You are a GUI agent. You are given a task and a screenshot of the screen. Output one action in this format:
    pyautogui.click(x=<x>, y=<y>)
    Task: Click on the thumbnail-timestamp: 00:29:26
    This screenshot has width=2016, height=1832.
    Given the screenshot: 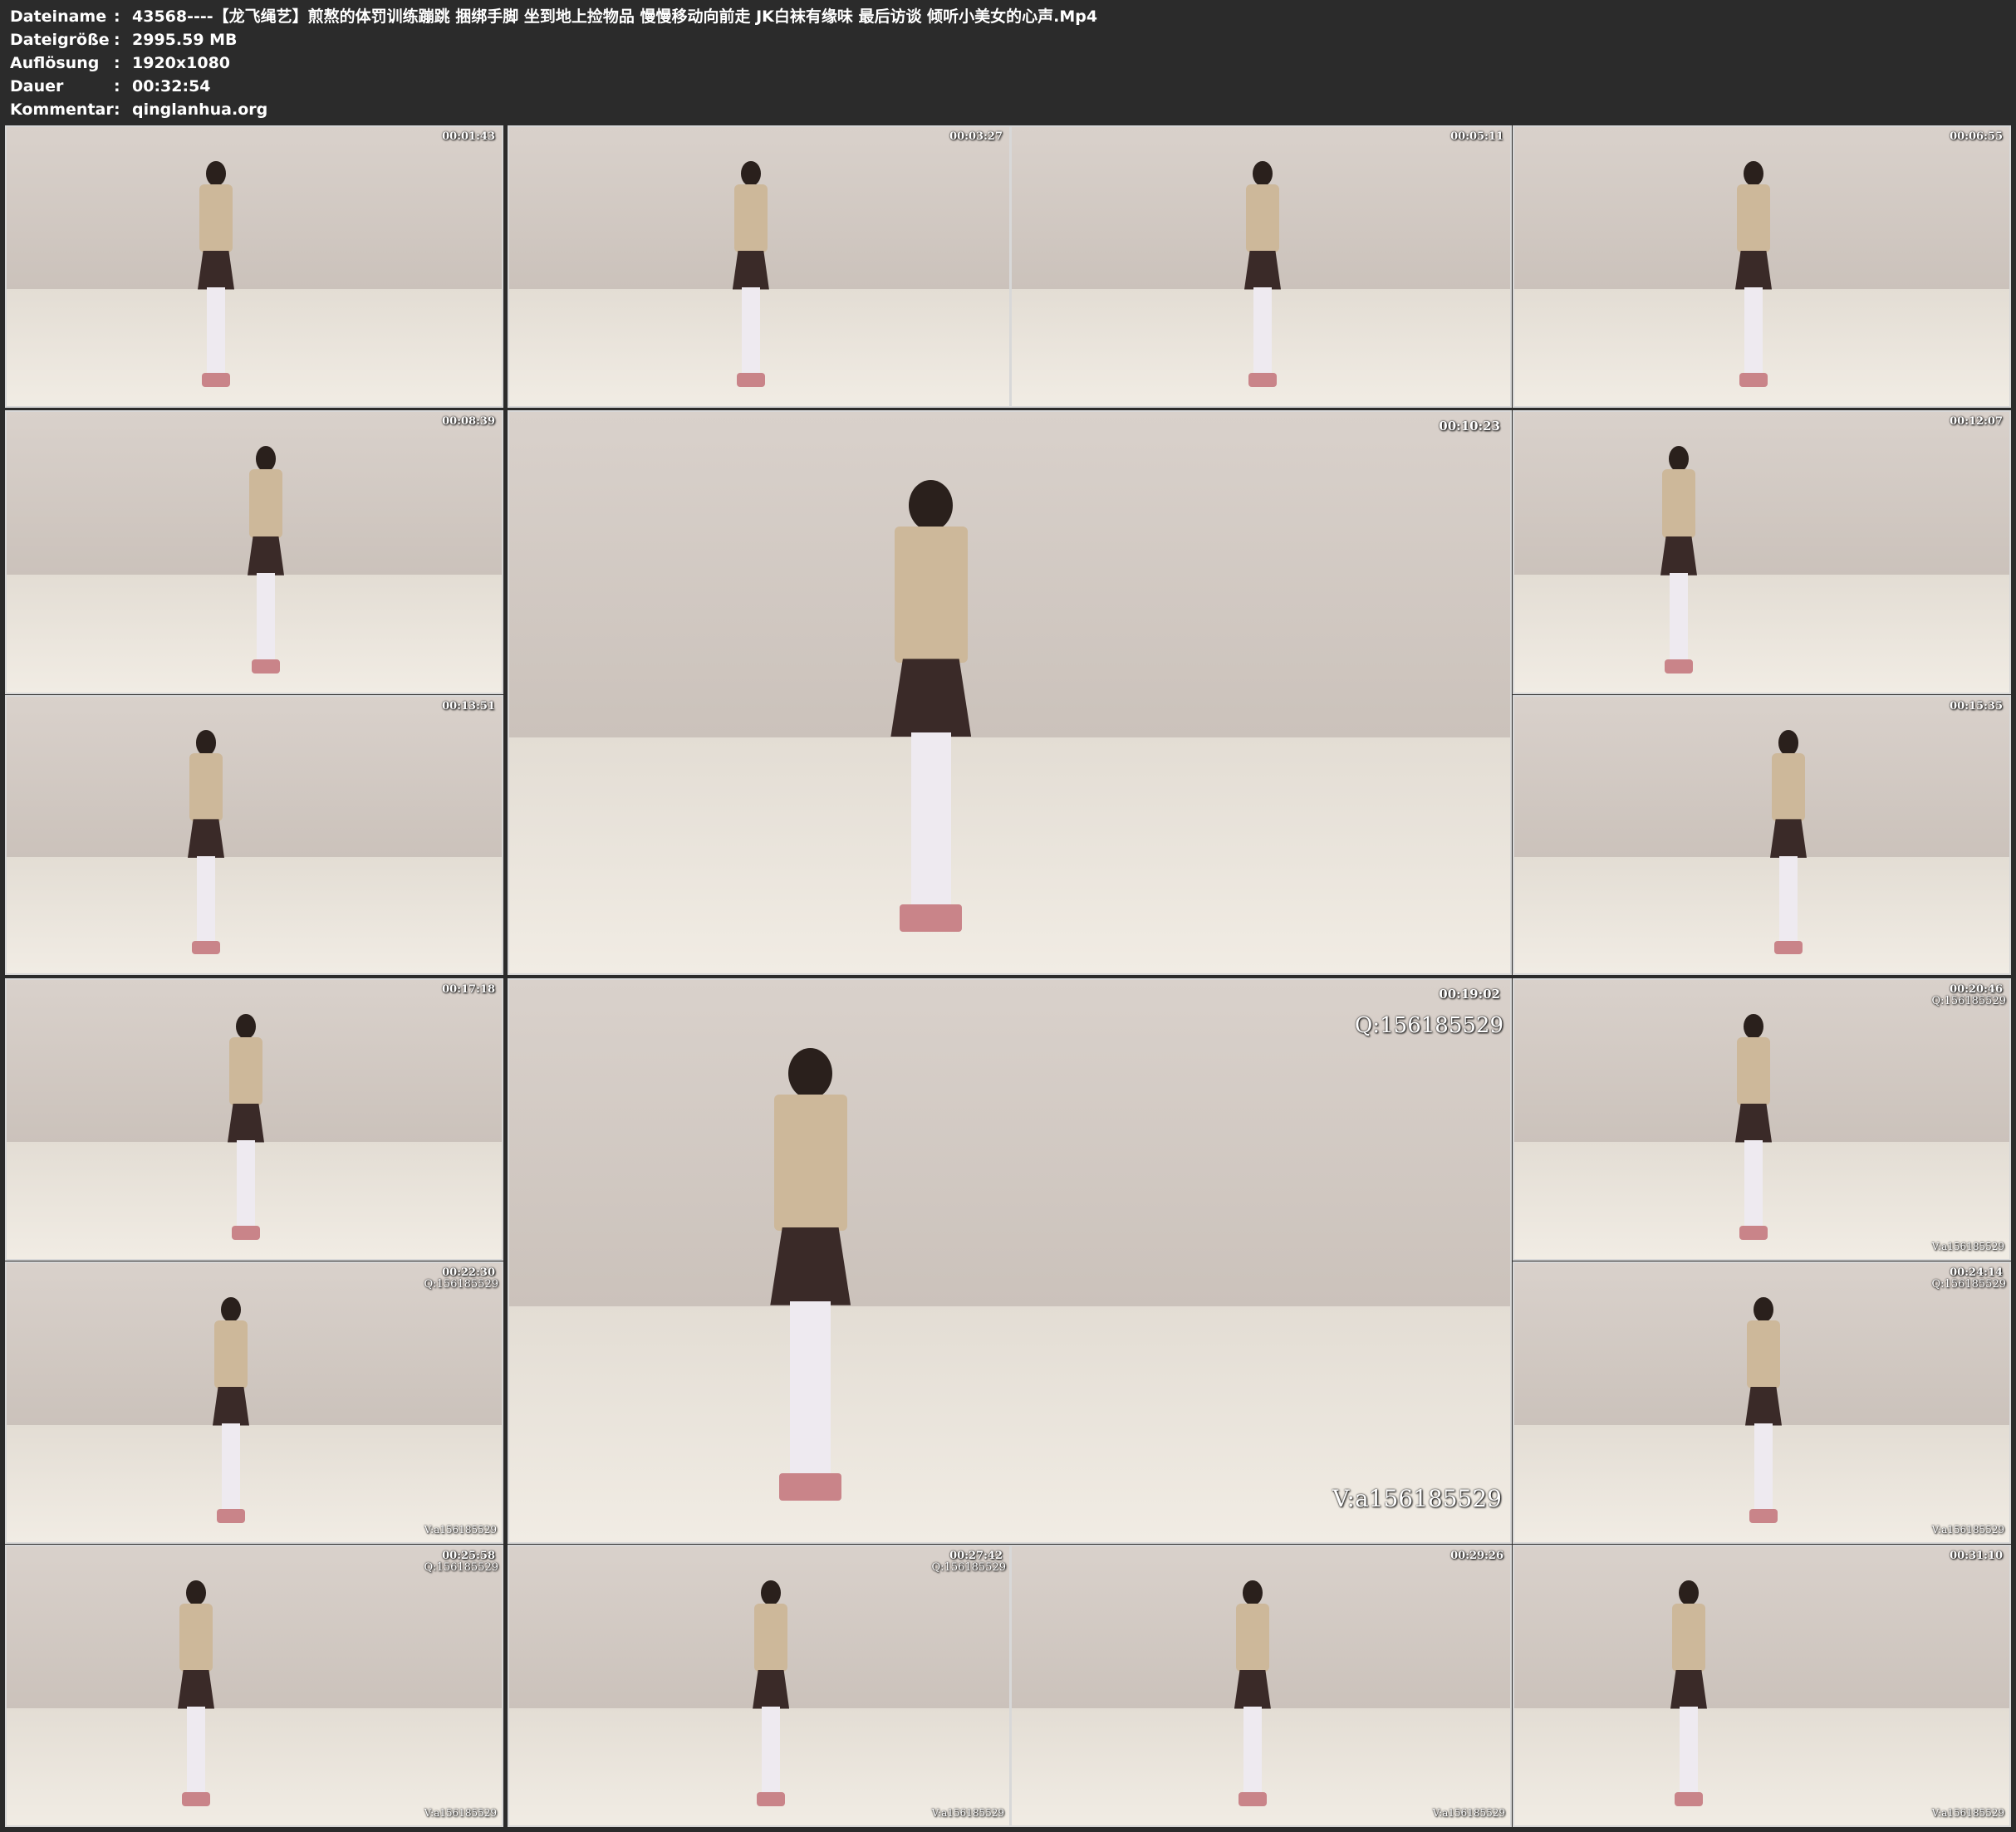 What is the action you would take?
    pyautogui.click(x=1476, y=1556)
    